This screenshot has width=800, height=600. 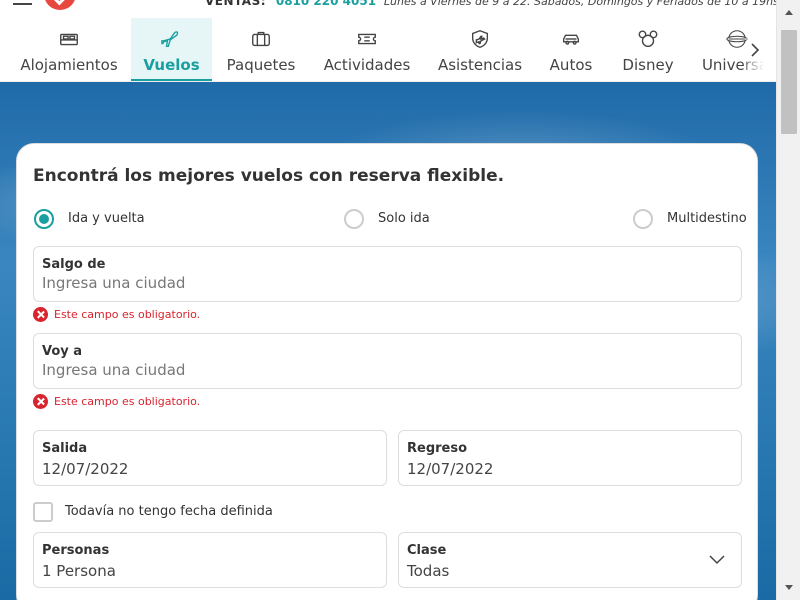 What do you see at coordinates (378, 370) in the screenshot?
I see `destination-input` at bounding box center [378, 370].